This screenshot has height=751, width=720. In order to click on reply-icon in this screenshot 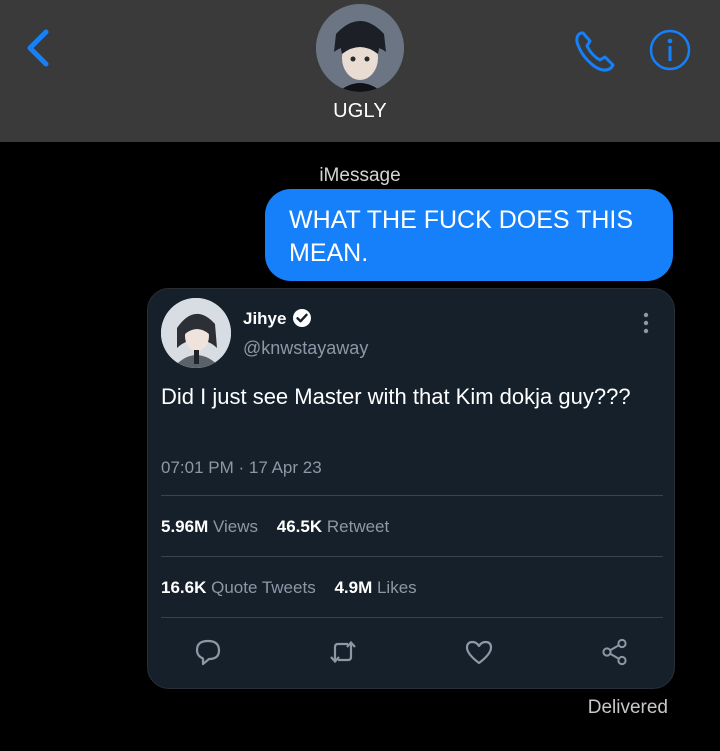, I will do `click(208, 652)`.